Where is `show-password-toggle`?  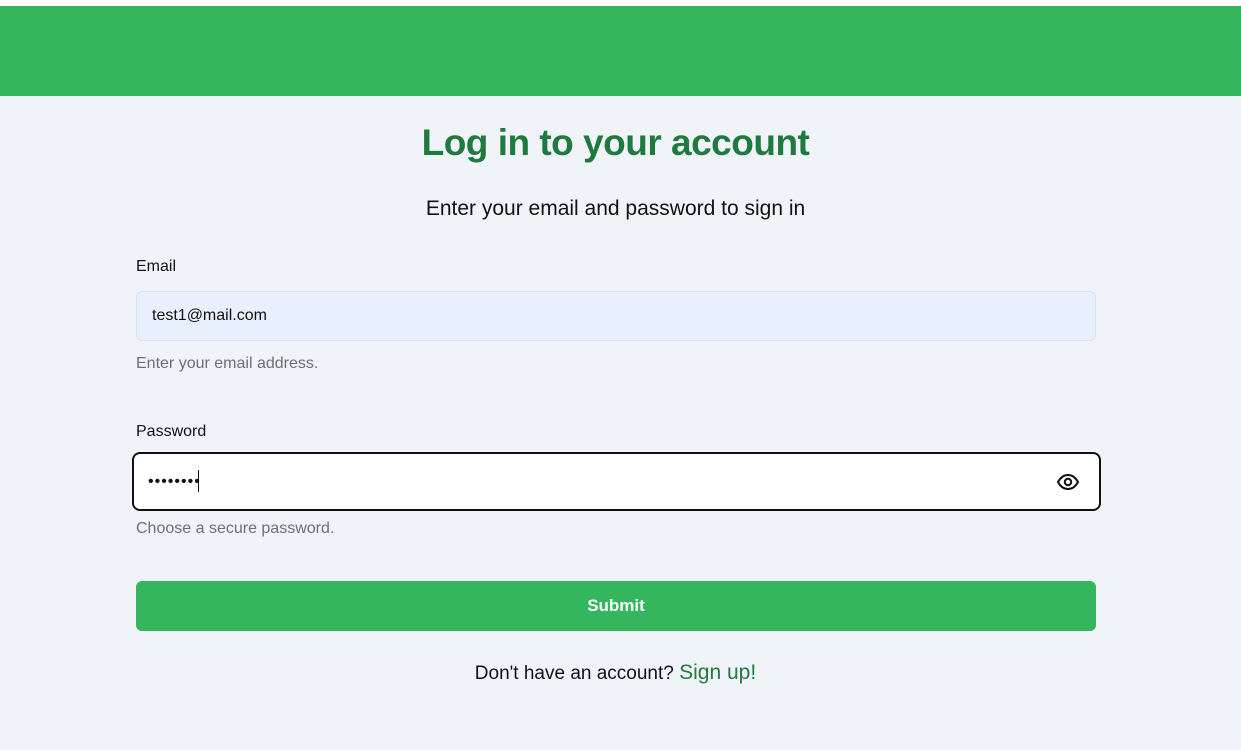
show-password-toggle is located at coordinates (1068, 482).